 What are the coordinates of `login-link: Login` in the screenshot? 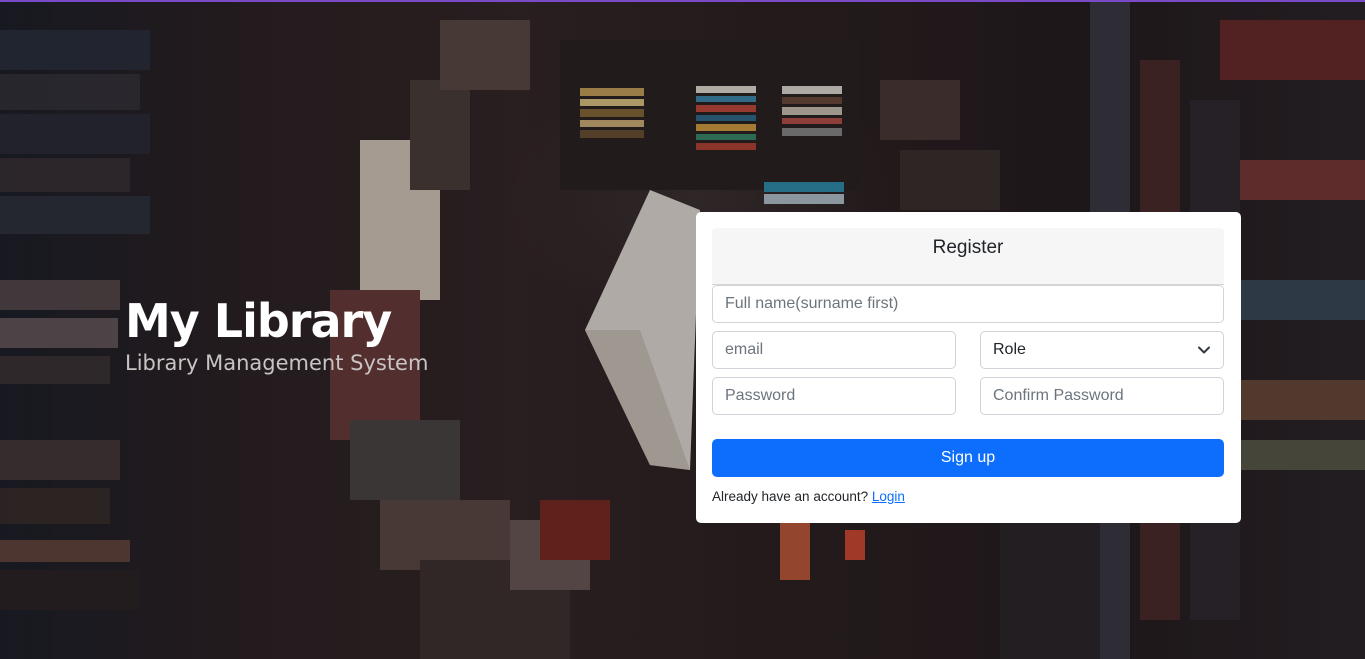 It's located at (888, 496).